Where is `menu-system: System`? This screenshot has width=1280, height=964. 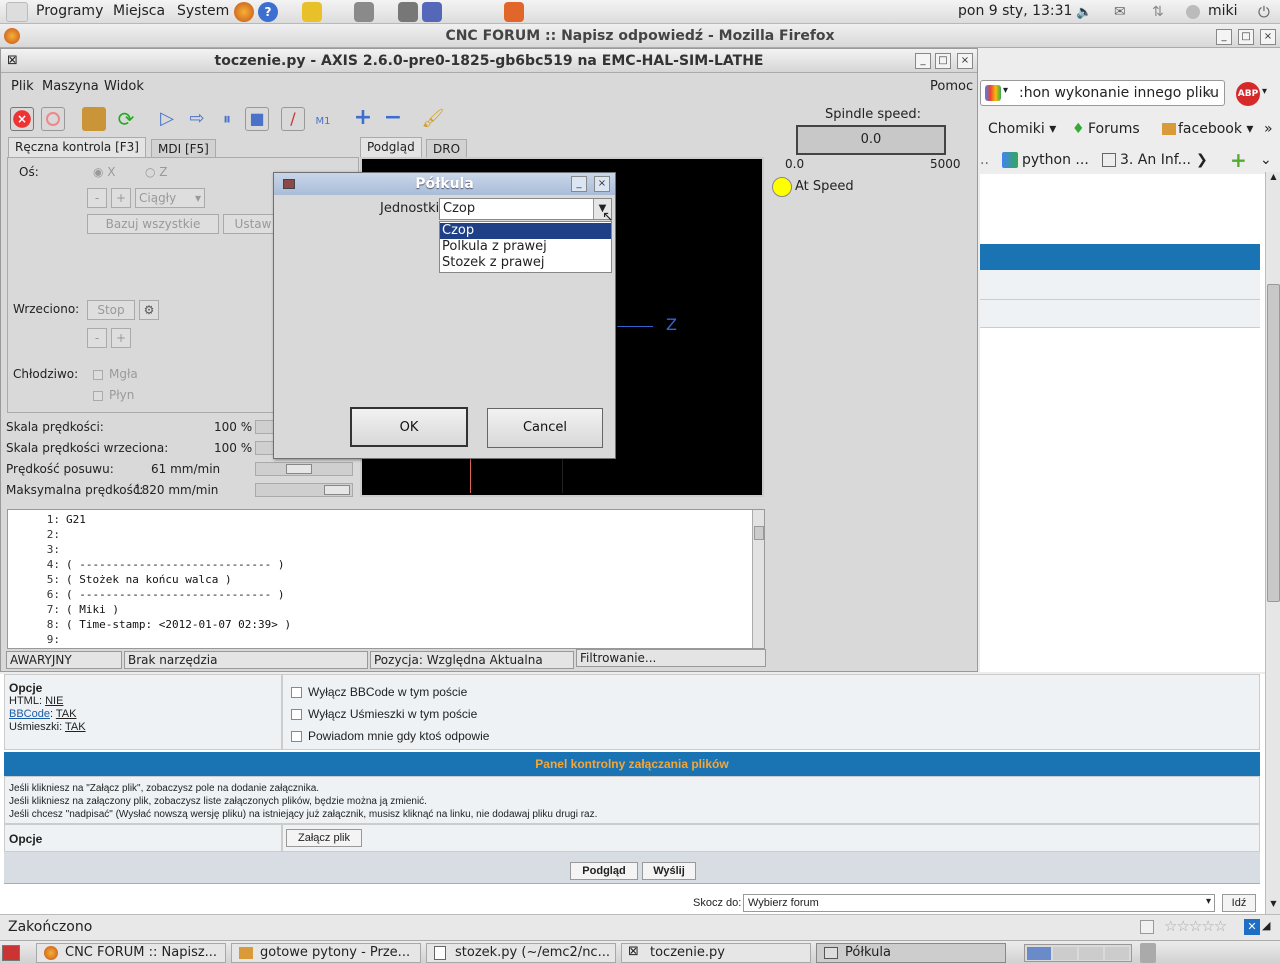
menu-system: System is located at coordinates (203, 11).